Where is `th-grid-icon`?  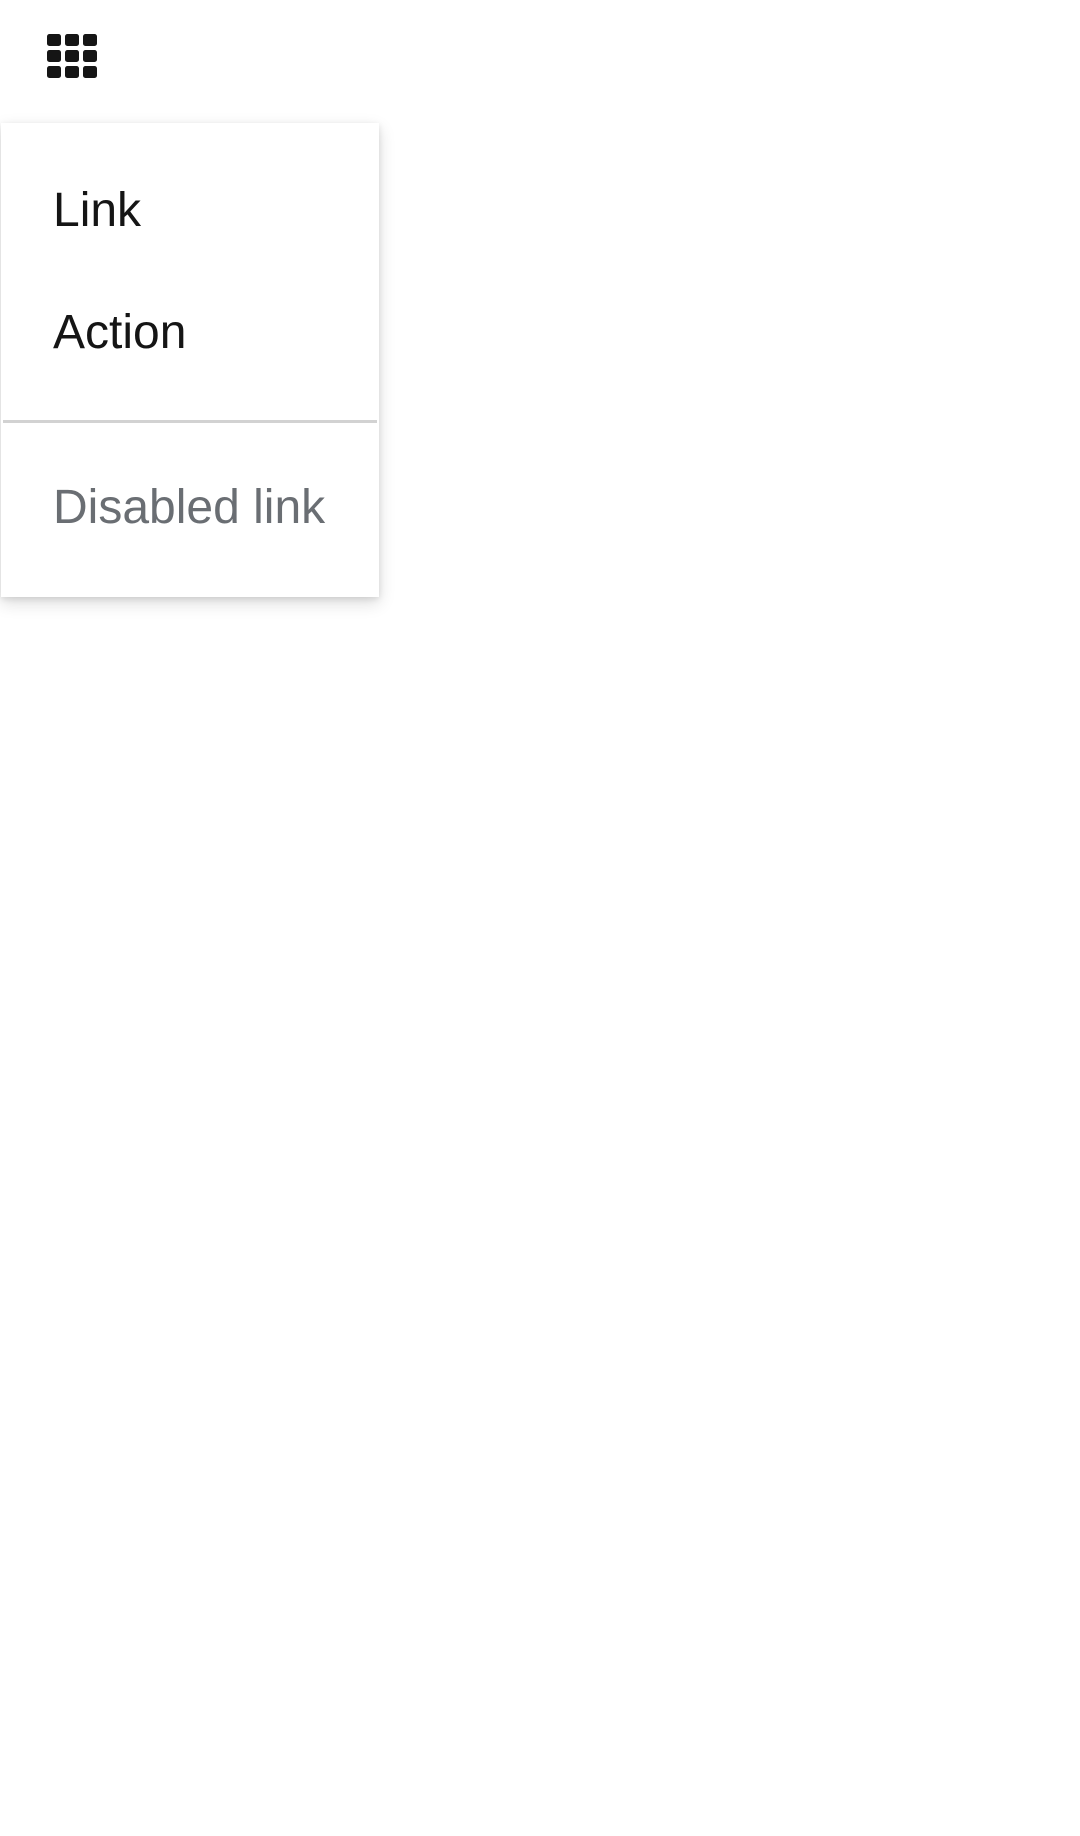
th-grid-icon is located at coordinates (72, 56).